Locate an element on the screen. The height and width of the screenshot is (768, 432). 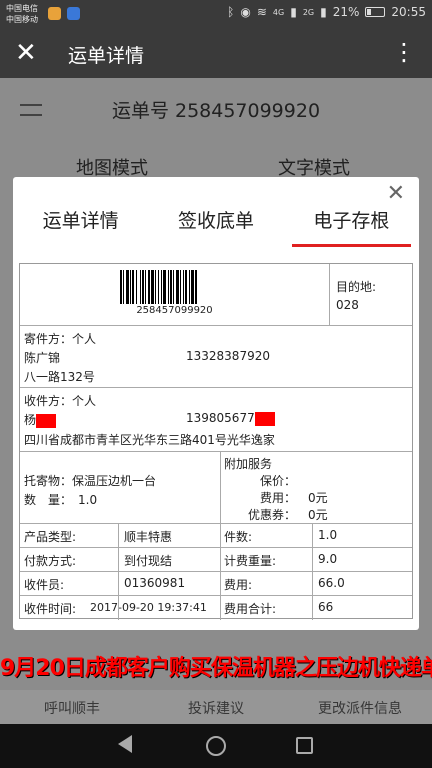
system-nav-bar is located at coordinates (216, 746).